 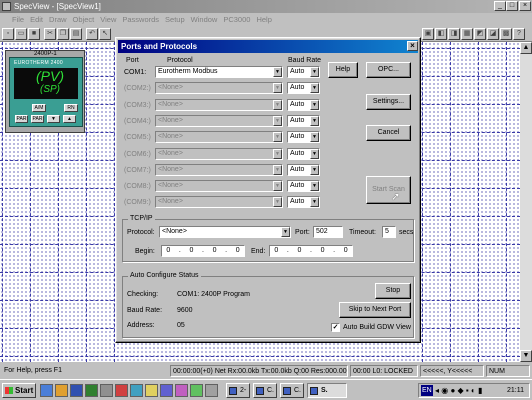 I want to click on cut-icon: ✂, so click(x=50, y=34).